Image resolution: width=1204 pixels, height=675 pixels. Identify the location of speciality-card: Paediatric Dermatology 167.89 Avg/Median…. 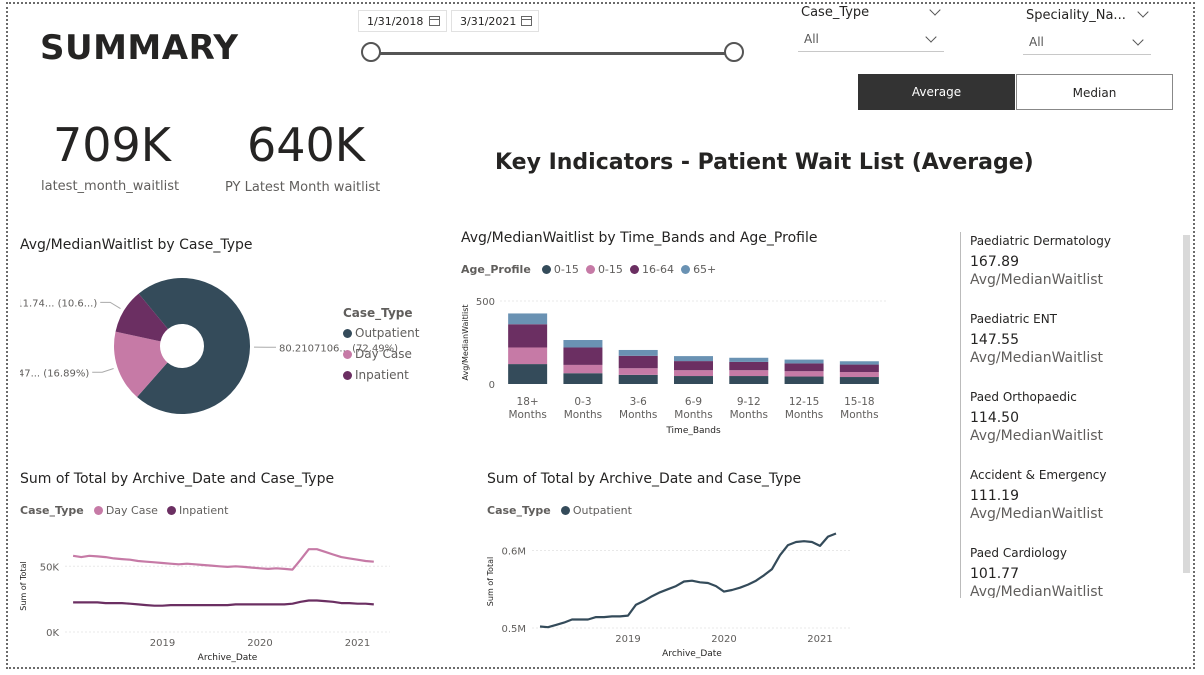
(1066, 271).